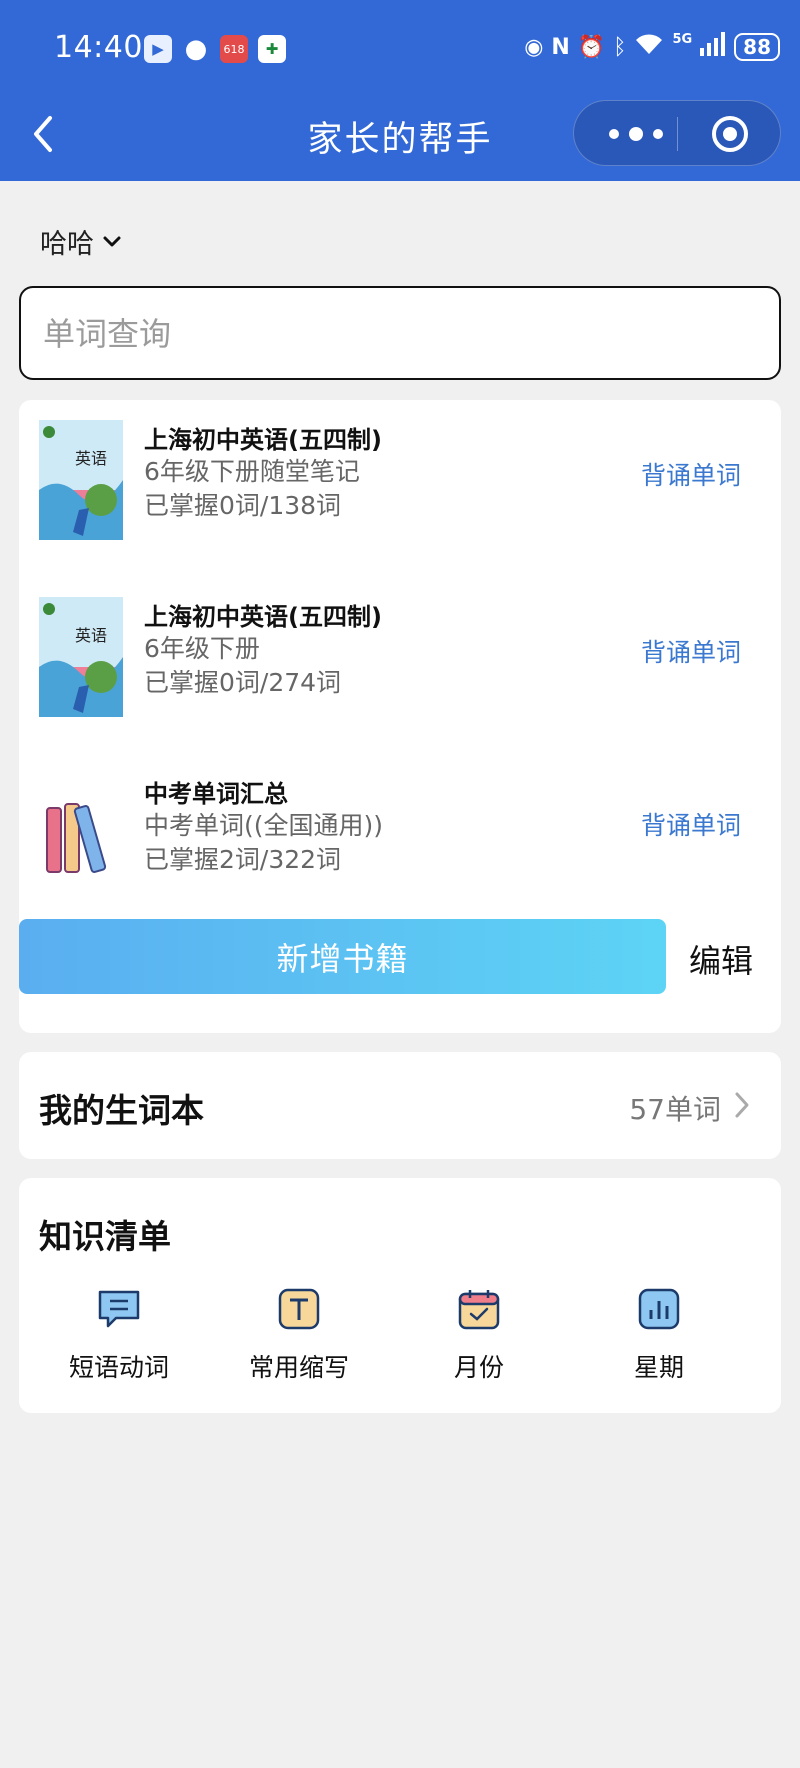 The height and width of the screenshot is (1768, 800). Describe the element at coordinates (682, 39) in the screenshot. I see `network-type: 5G` at that location.